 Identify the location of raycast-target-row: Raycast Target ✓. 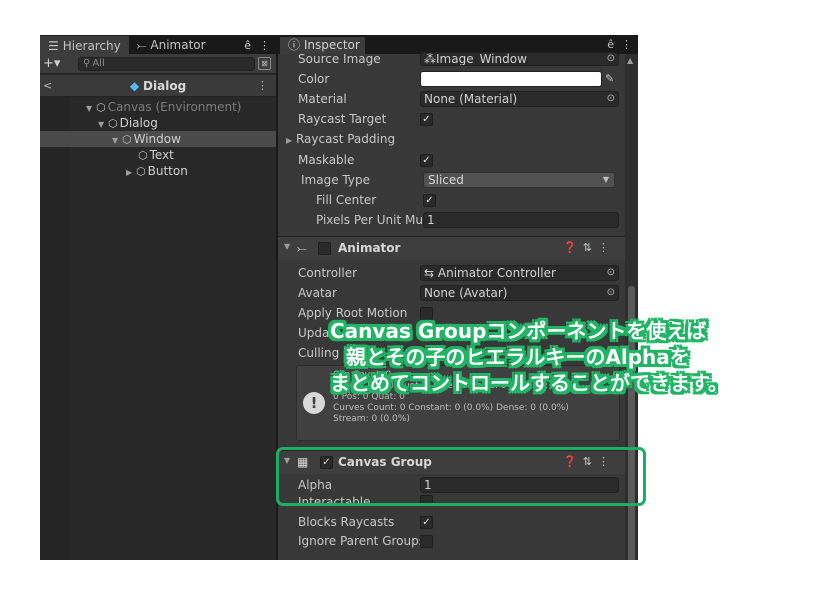
(451, 119).